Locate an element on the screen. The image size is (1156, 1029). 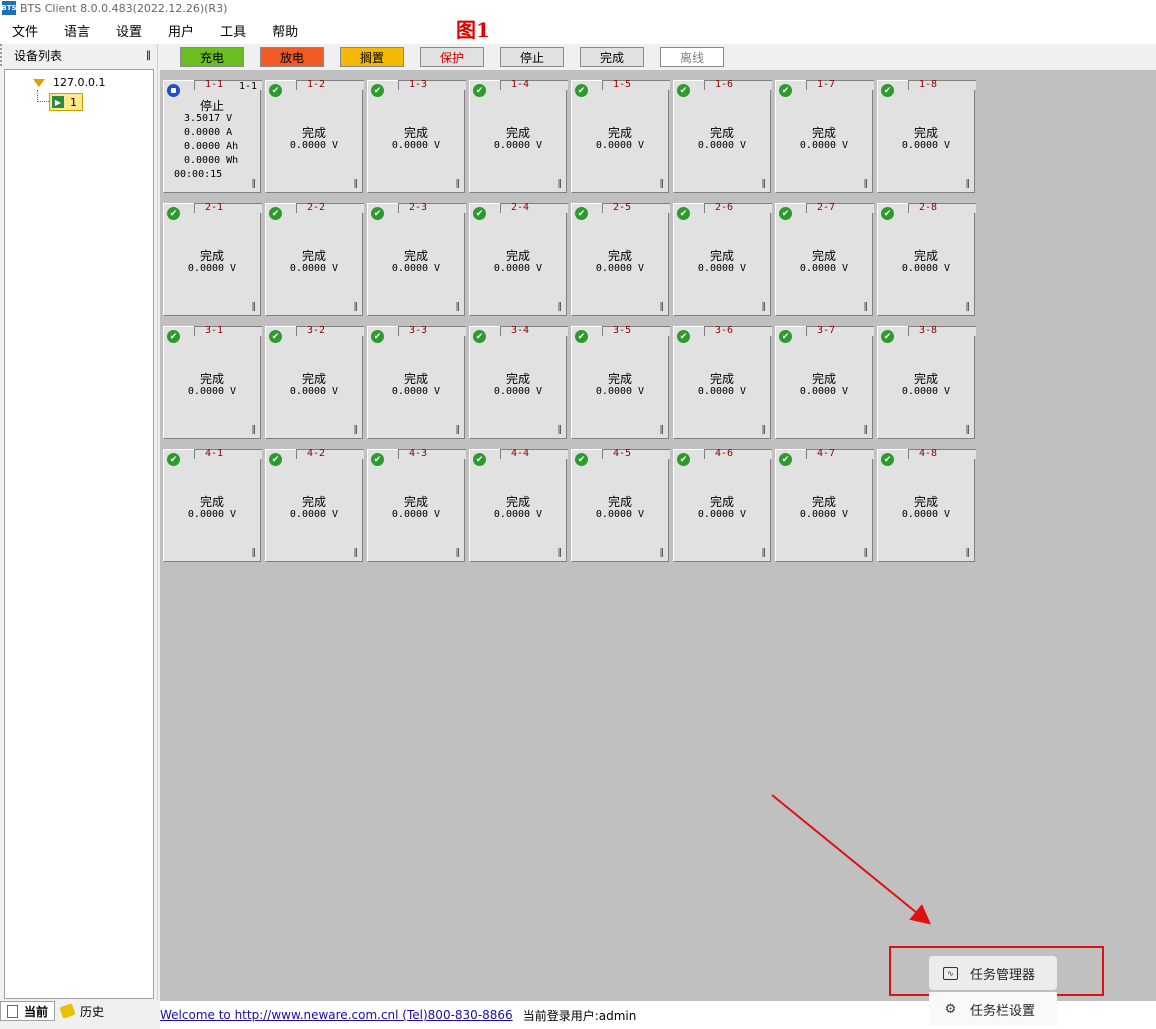
channel-id: 4-4 is located at coordinates (520, 453).